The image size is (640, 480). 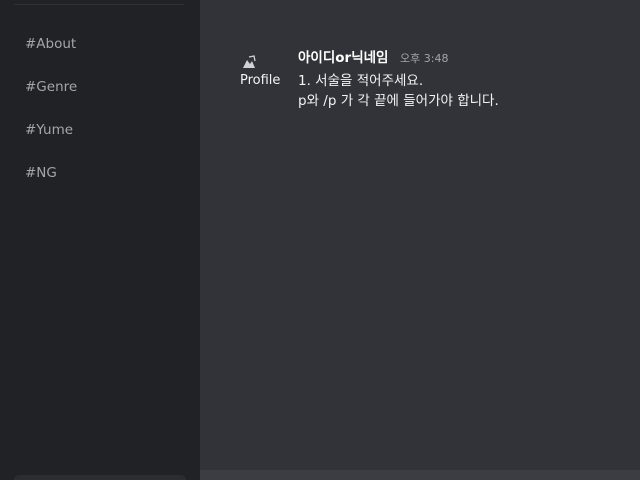 What do you see at coordinates (100, 477) in the screenshot?
I see `sidebar-user-panel` at bounding box center [100, 477].